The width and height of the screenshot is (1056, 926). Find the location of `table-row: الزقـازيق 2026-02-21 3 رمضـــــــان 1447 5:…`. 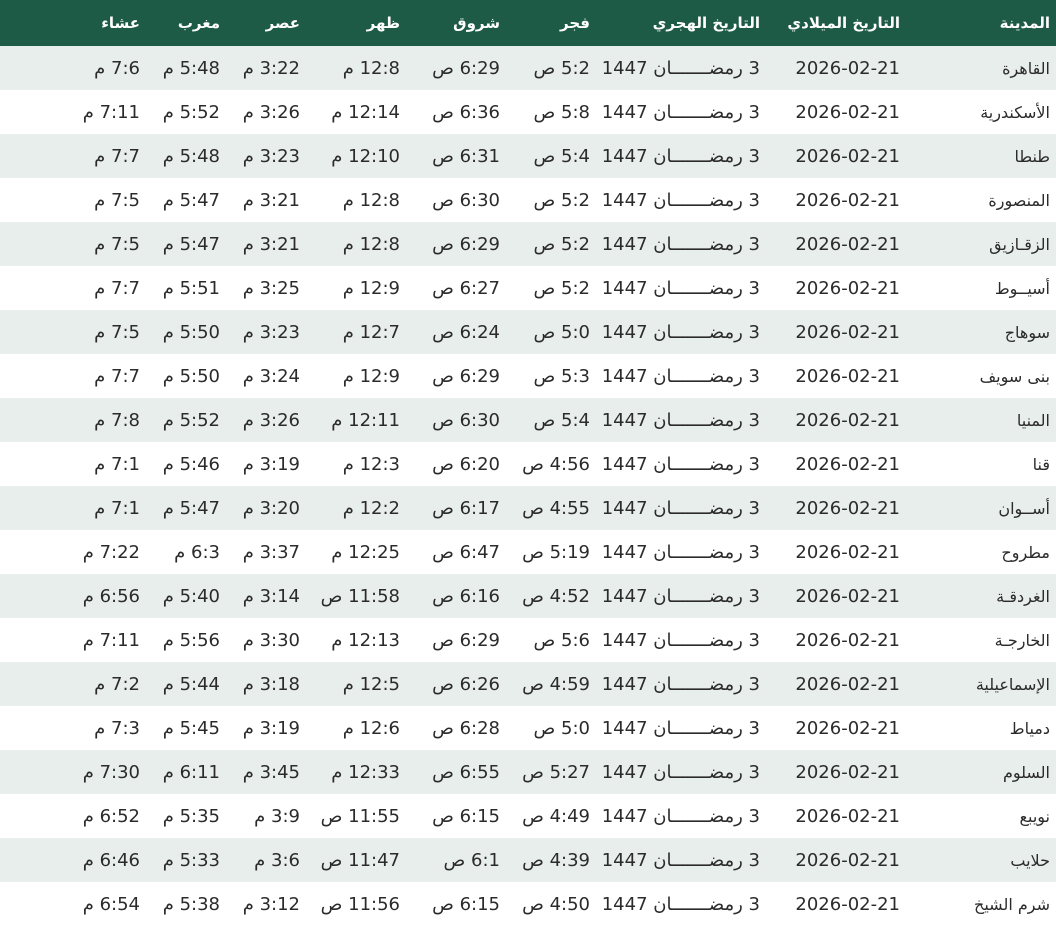

table-row: الزقـازيق 2026-02-21 3 رمضـــــــان 1447 5:… is located at coordinates (528, 244).